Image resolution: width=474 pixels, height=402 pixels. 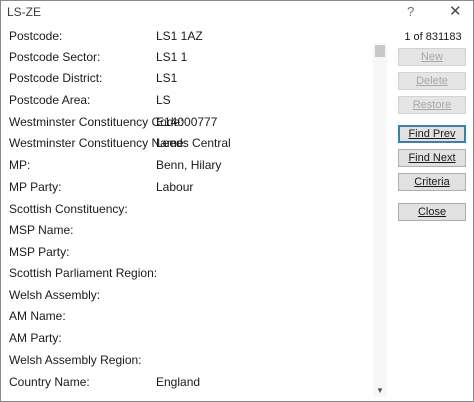 I want to click on field-row-am-name: AM Name:, so click(x=186, y=316).